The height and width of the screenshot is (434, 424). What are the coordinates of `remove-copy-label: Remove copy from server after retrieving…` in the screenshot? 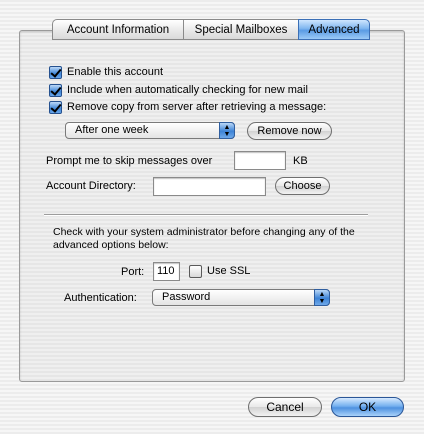 It's located at (197, 107).